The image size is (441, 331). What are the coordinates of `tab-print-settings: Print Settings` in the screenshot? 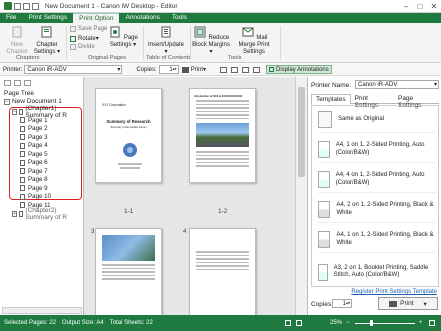 It's located at (47, 18).